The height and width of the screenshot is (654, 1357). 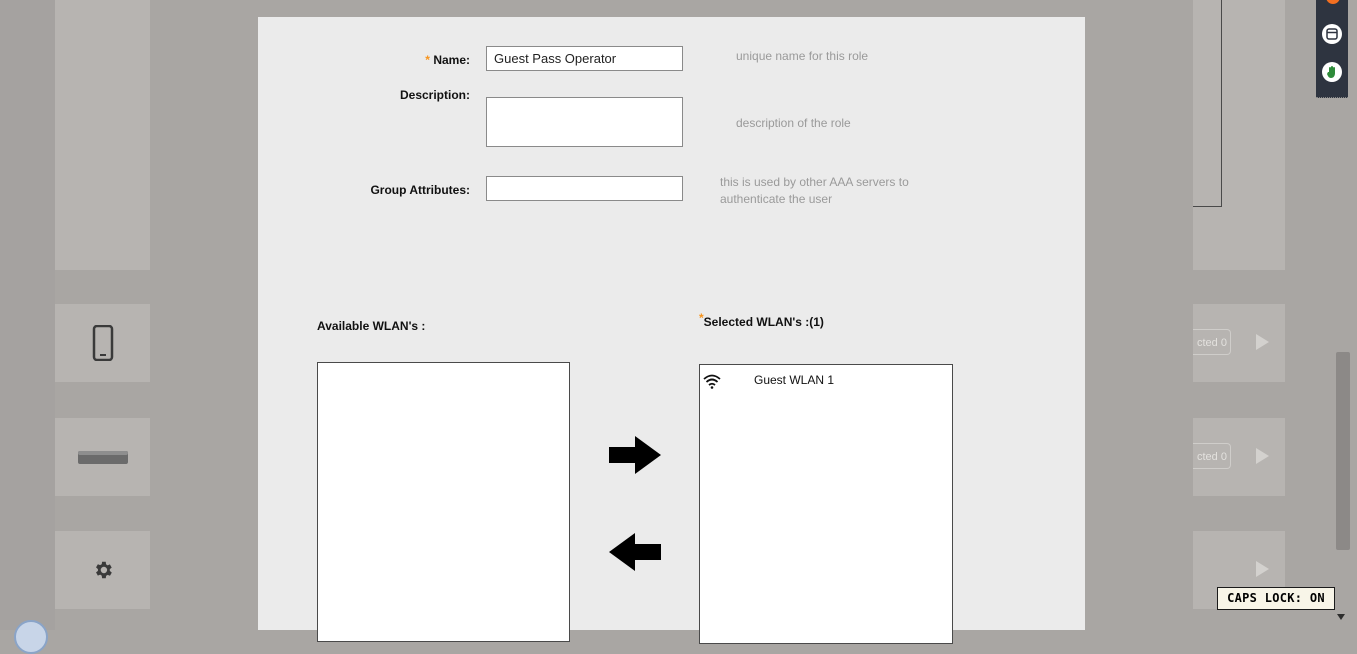 What do you see at coordinates (826, 504) in the screenshot?
I see `selected-wlans-list: Guest WLAN 1` at bounding box center [826, 504].